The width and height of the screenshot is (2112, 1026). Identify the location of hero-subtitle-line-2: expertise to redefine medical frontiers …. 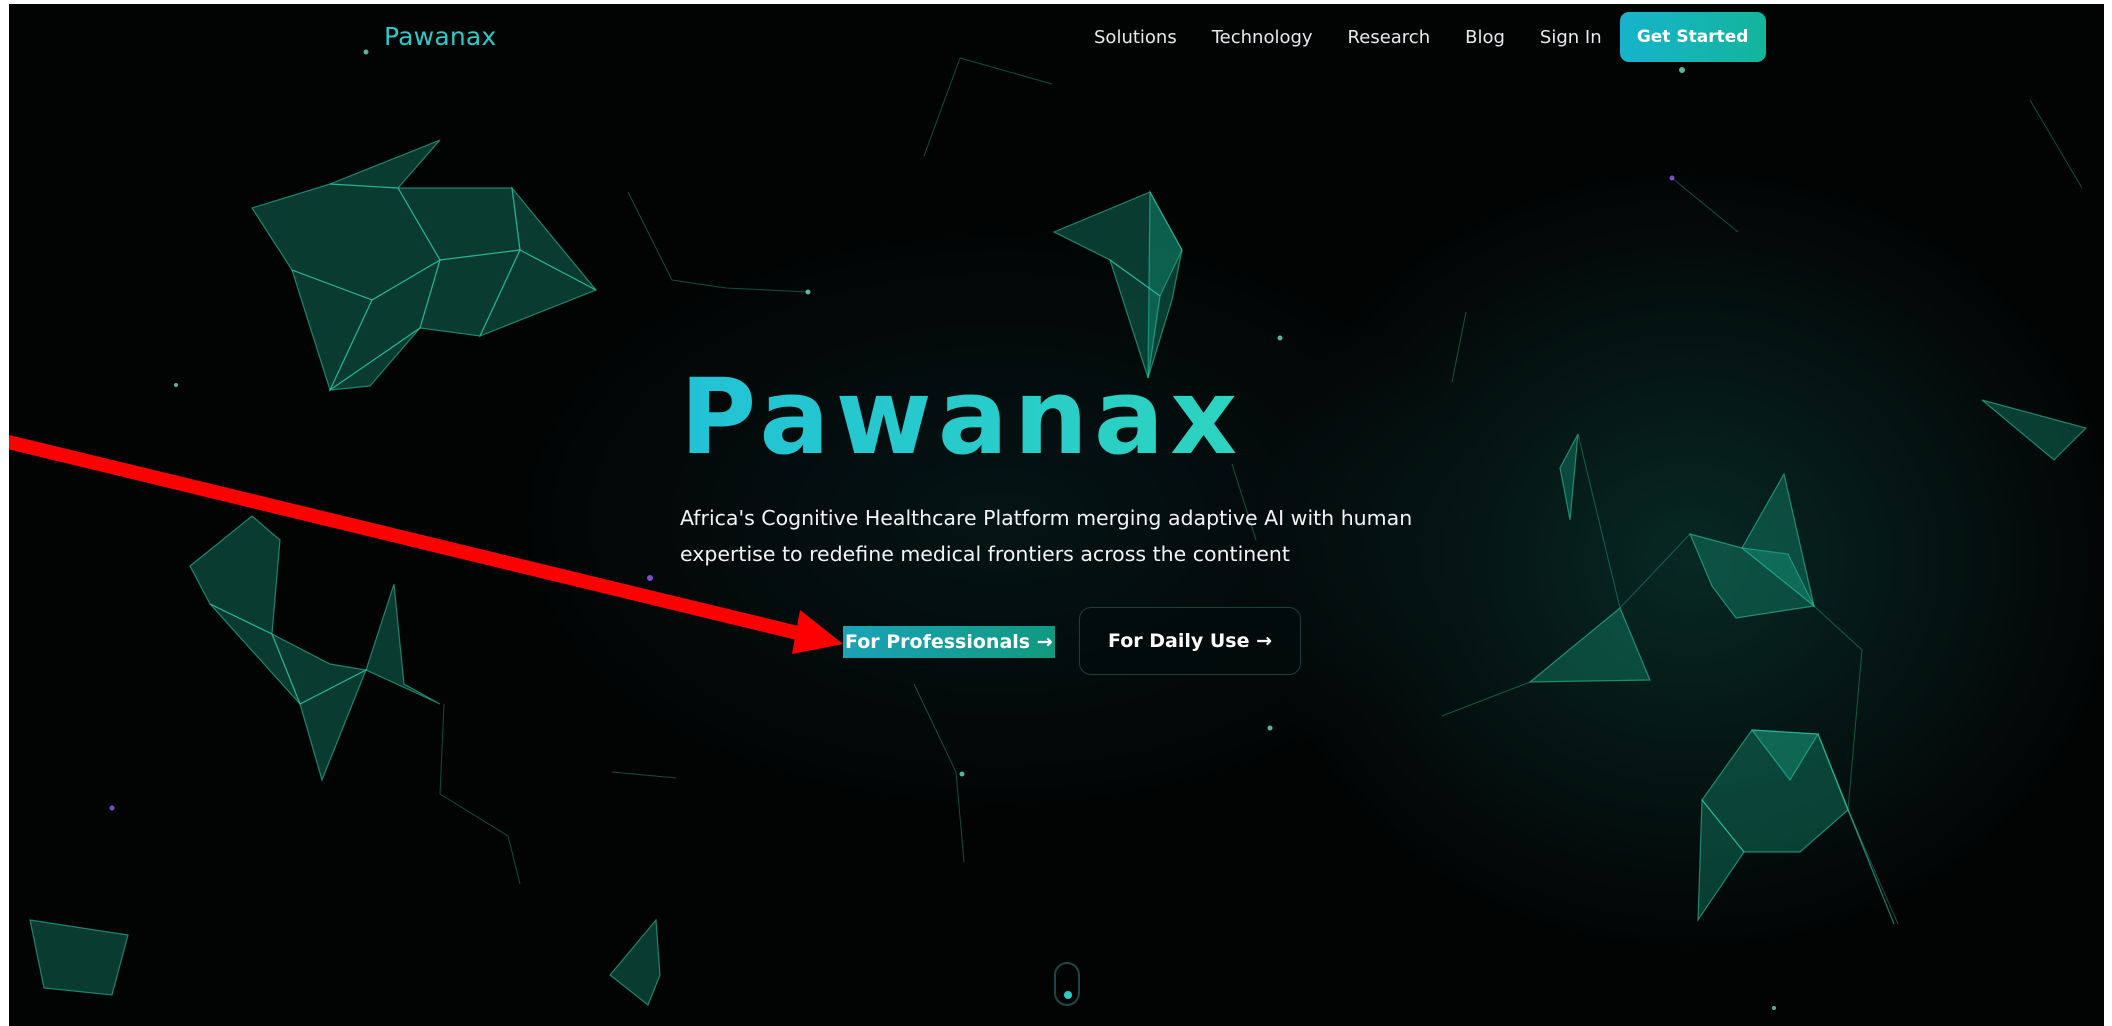
(985, 554).